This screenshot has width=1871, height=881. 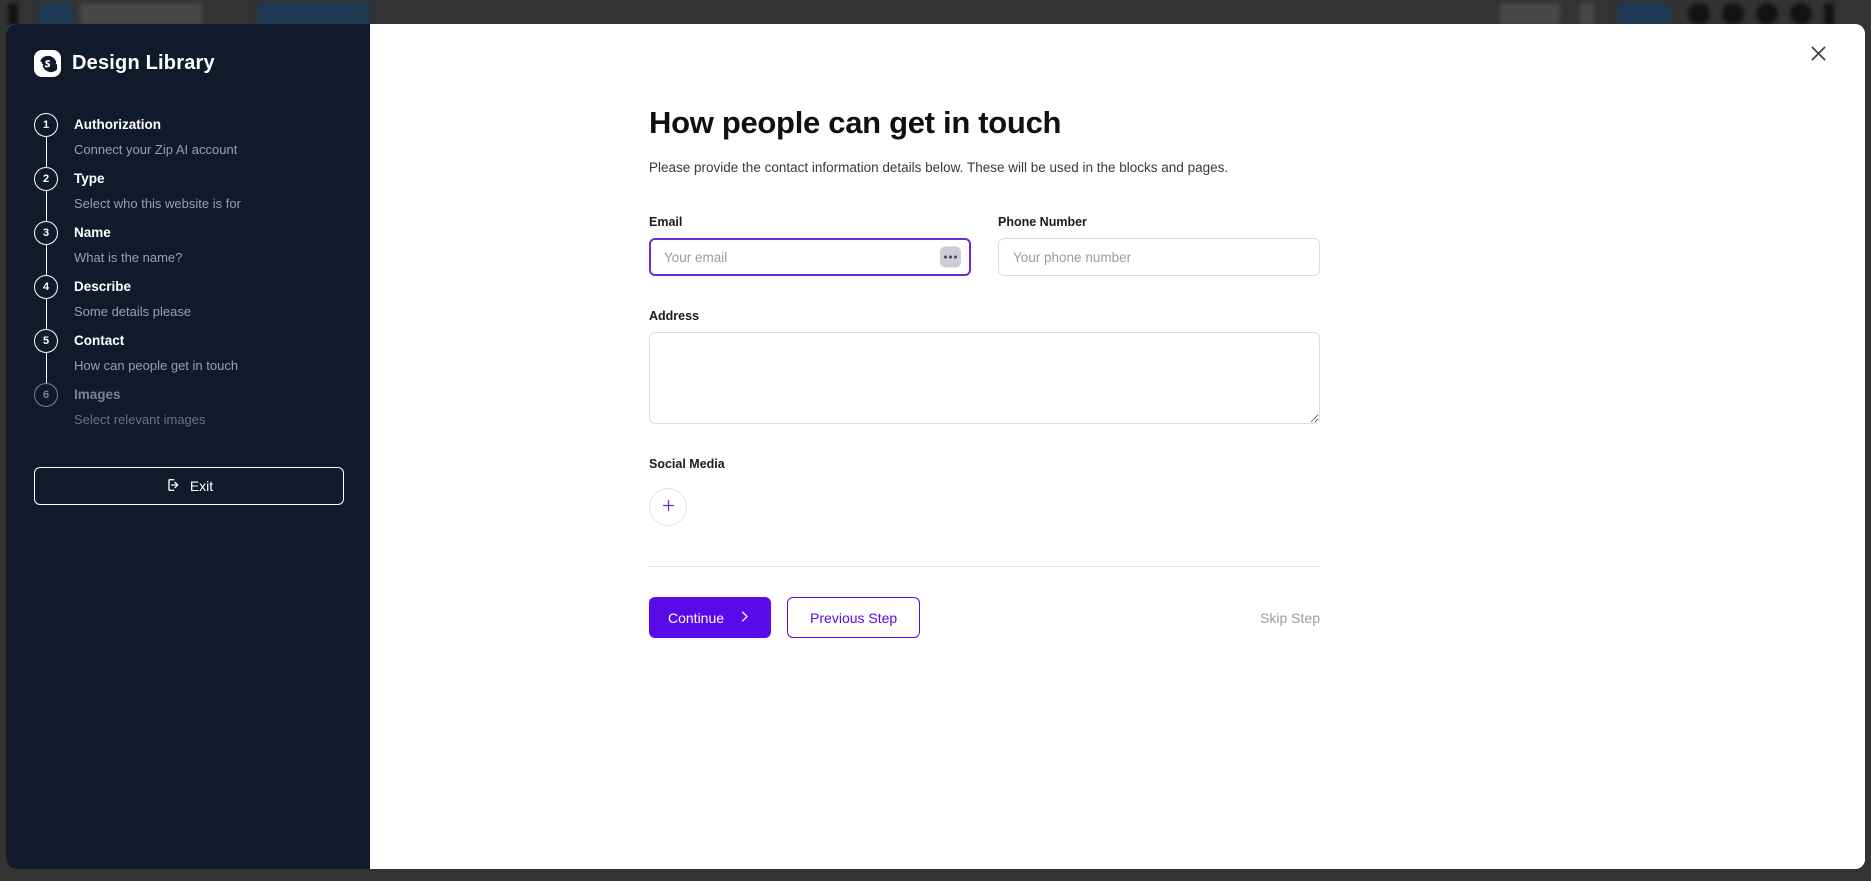 What do you see at coordinates (128, 257) in the screenshot?
I see `step-description: What is the name?` at bounding box center [128, 257].